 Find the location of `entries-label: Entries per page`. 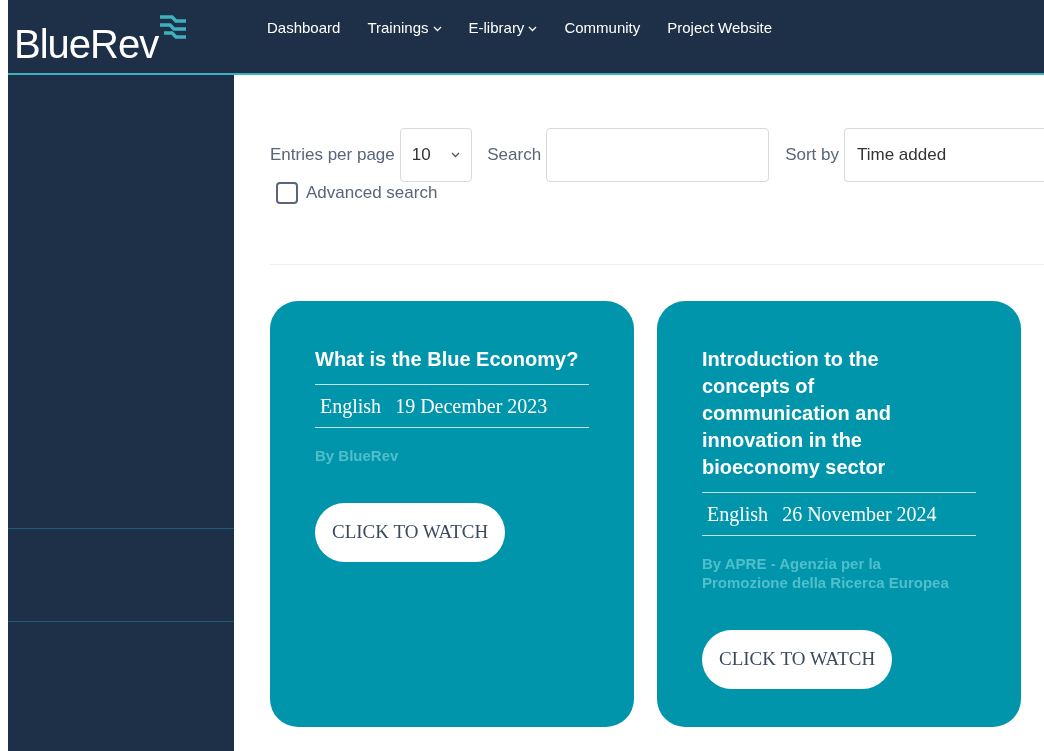

entries-label: Entries per page is located at coordinates (332, 155).